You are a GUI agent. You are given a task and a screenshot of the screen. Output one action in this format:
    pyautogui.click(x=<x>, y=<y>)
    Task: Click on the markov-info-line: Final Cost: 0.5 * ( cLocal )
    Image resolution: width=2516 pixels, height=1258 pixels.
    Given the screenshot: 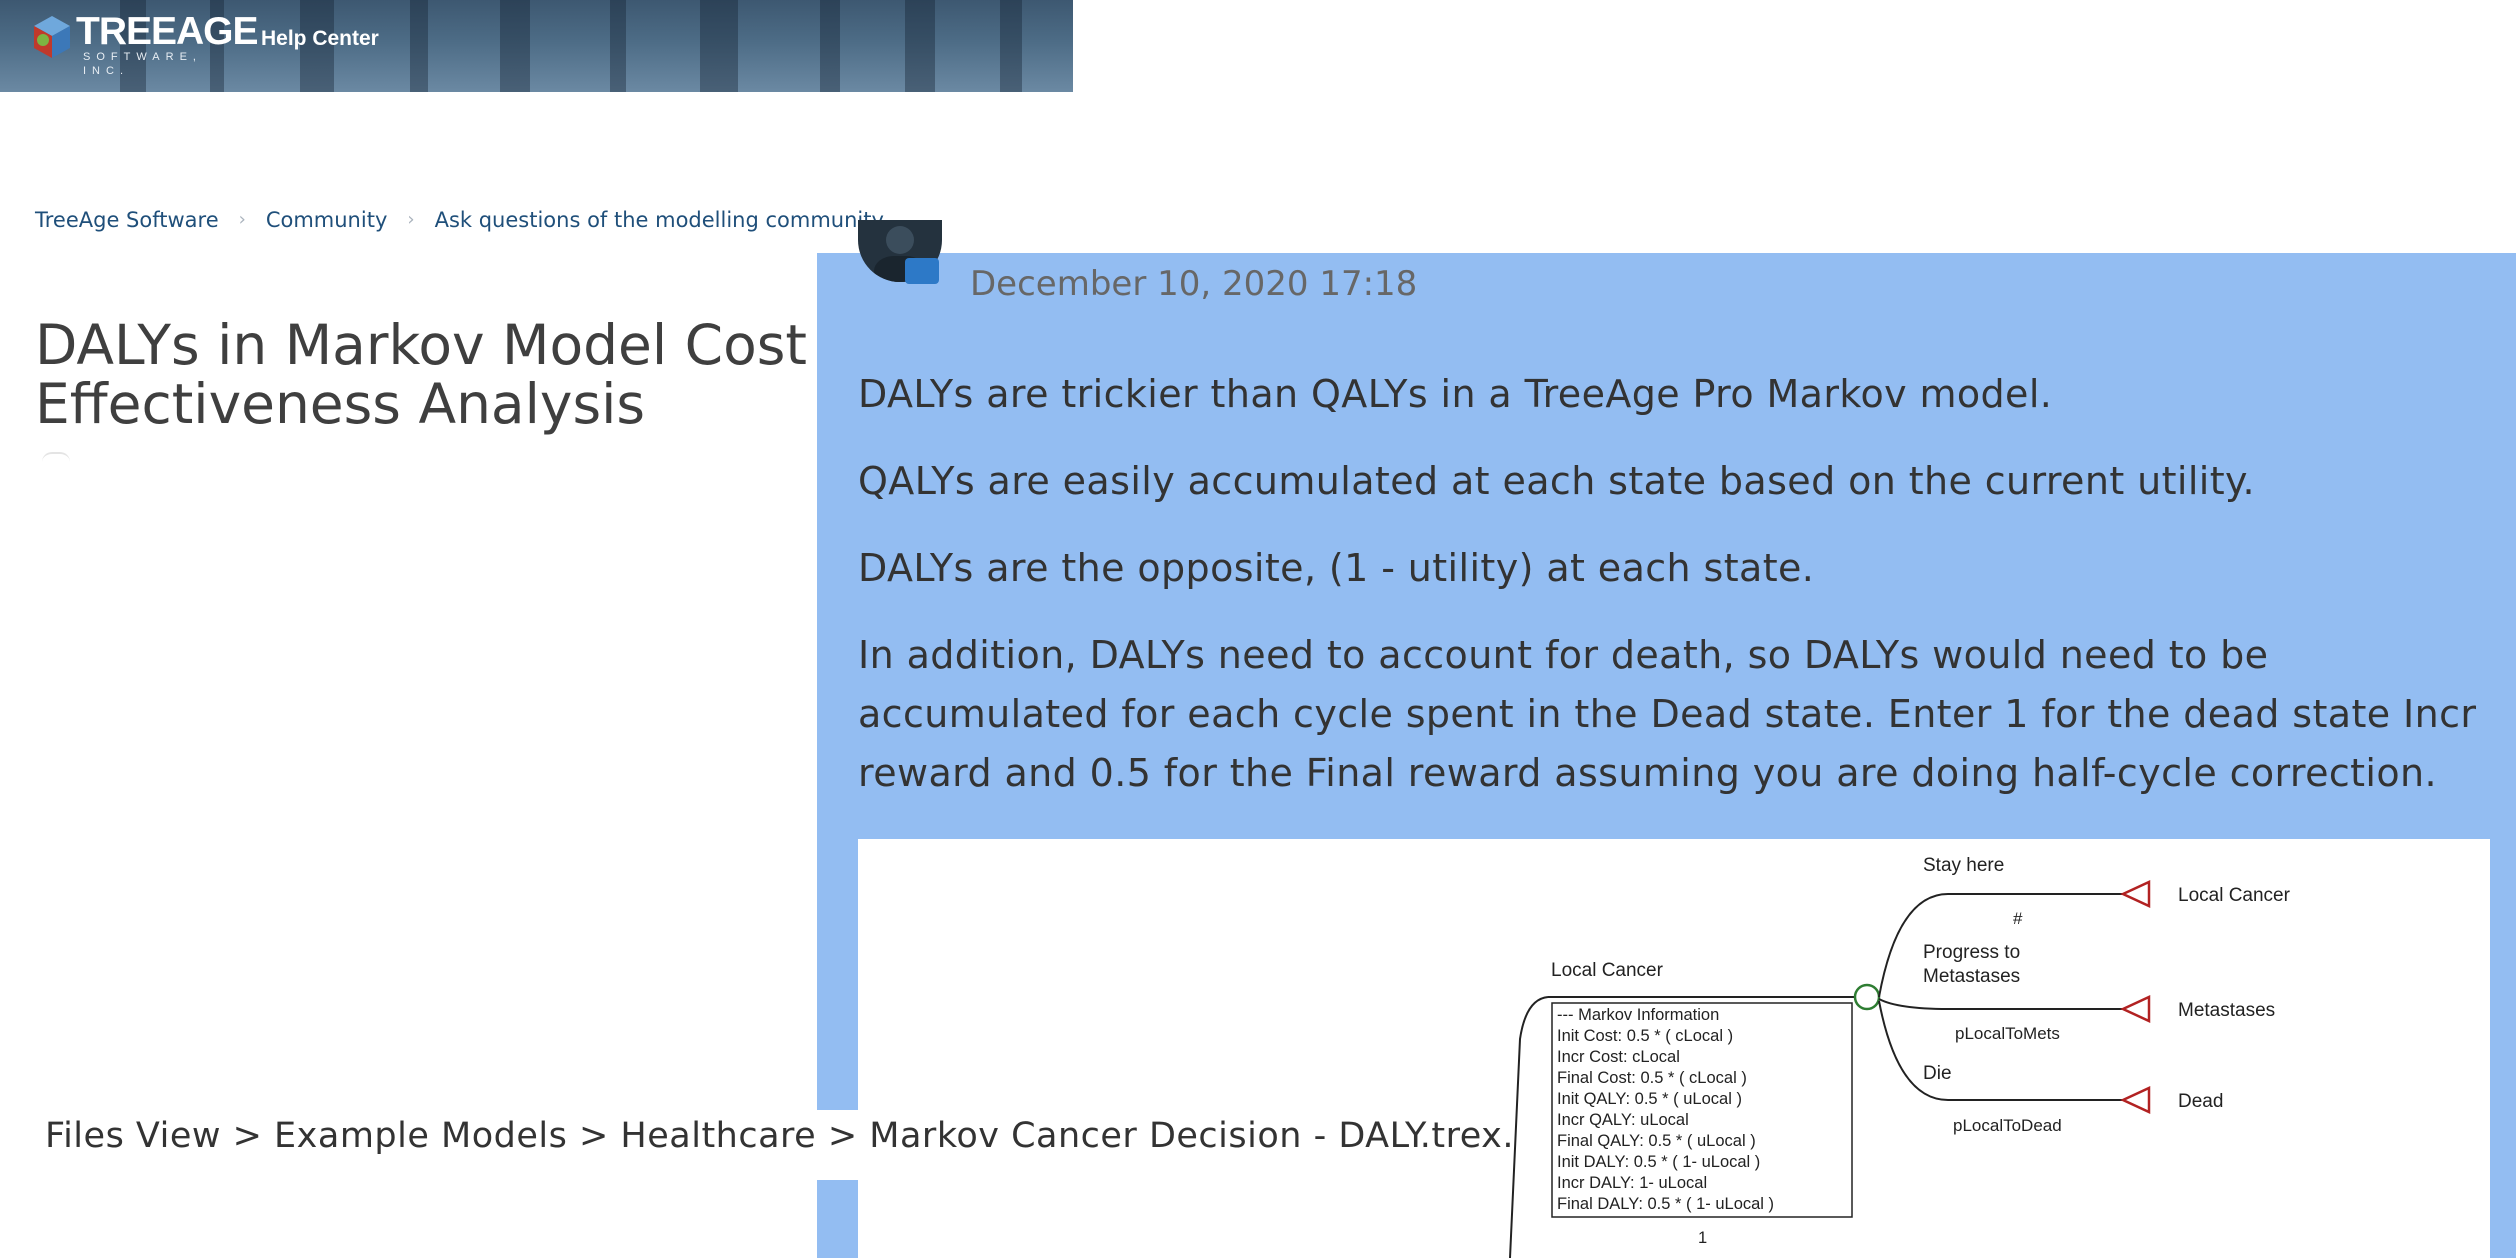 What is the action you would take?
    pyautogui.click(x=1652, y=1078)
    